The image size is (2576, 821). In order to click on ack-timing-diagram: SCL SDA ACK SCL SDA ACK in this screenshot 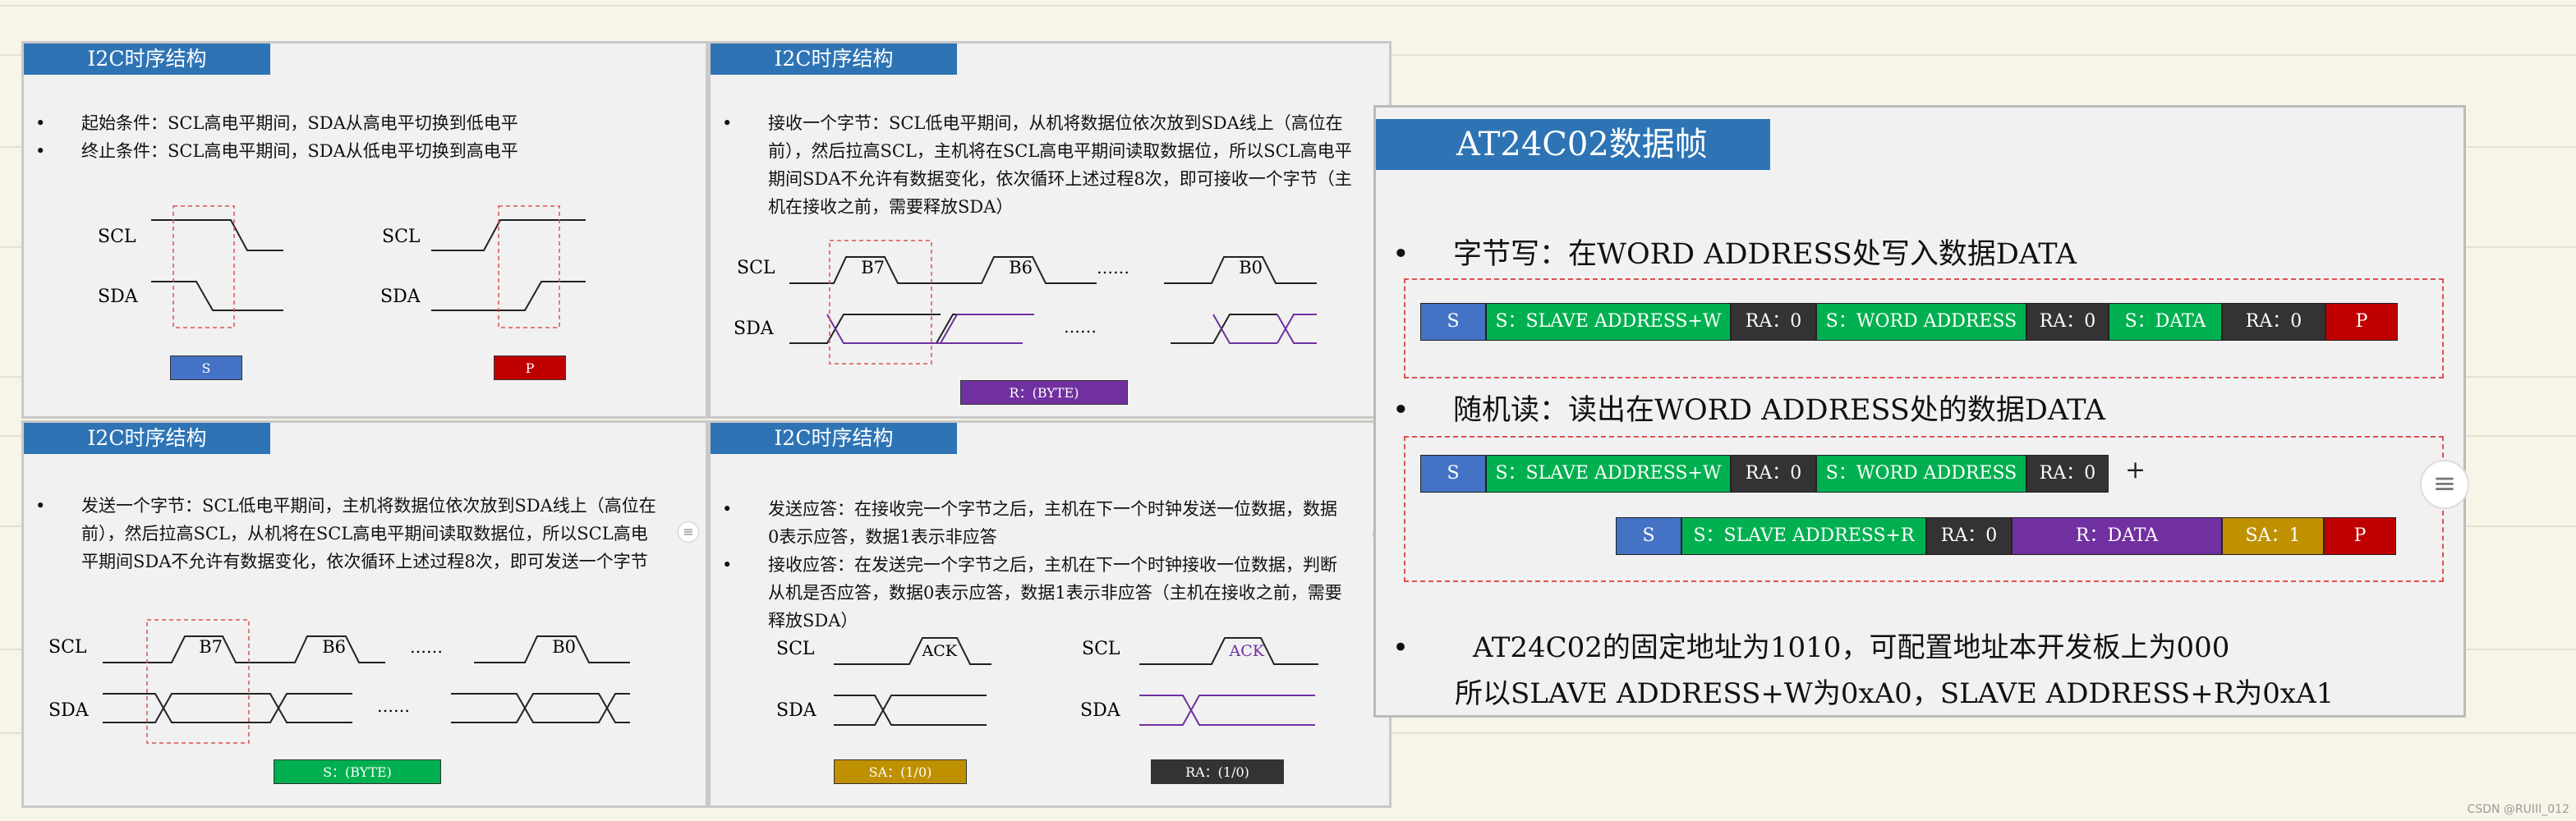, I will do `click(1047, 681)`.